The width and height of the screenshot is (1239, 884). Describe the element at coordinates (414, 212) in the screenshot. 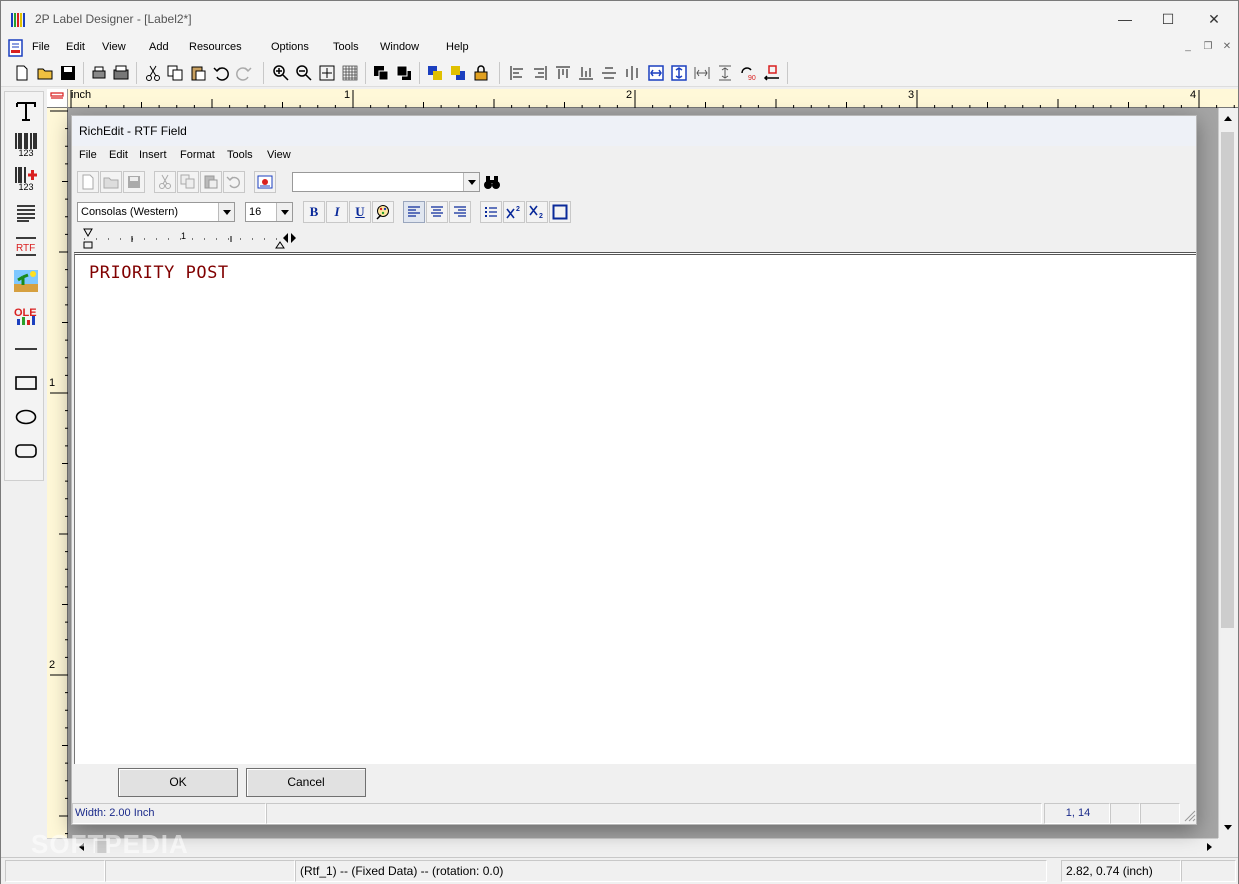

I see `align-left-button` at that location.